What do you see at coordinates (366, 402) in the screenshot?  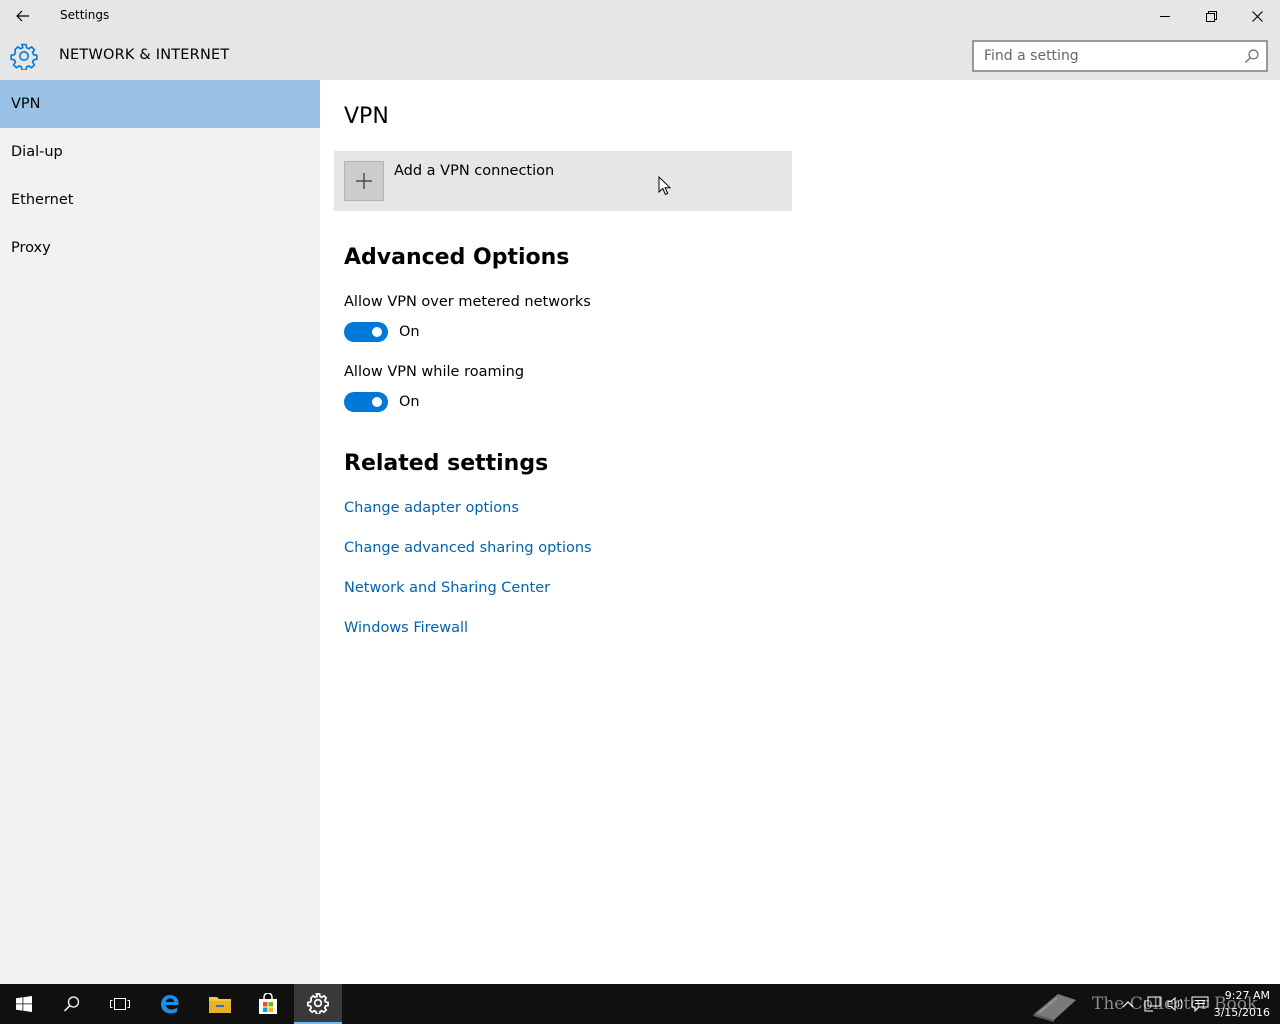 I see `roaming-toggle` at bounding box center [366, 402].